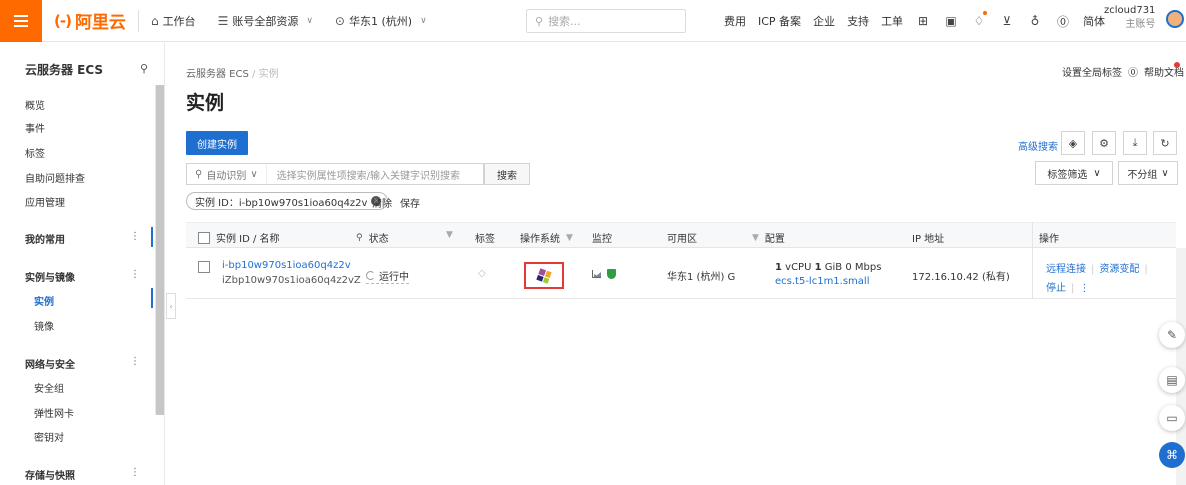  I want to click on change-config-link: 资源变配, so click(1119, 269).